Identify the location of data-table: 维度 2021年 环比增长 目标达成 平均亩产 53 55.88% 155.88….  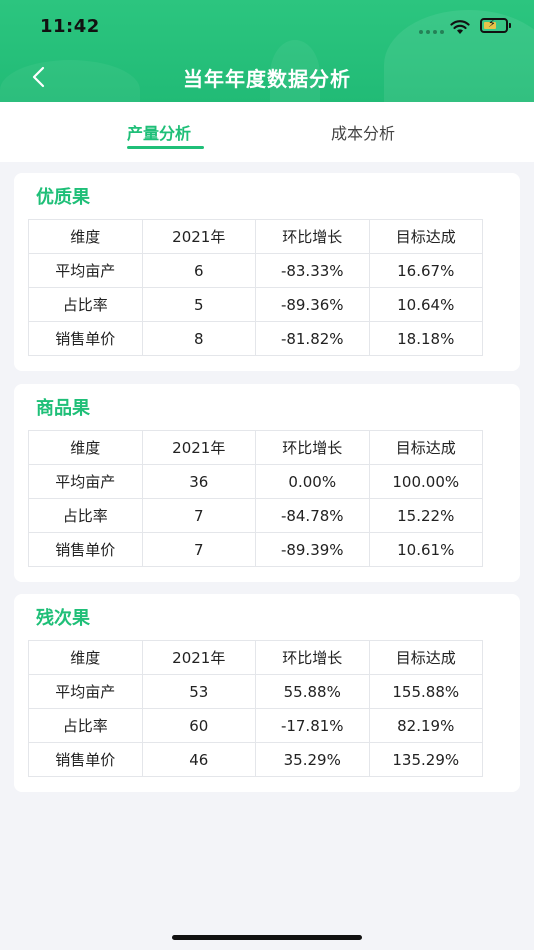
(255, 708).